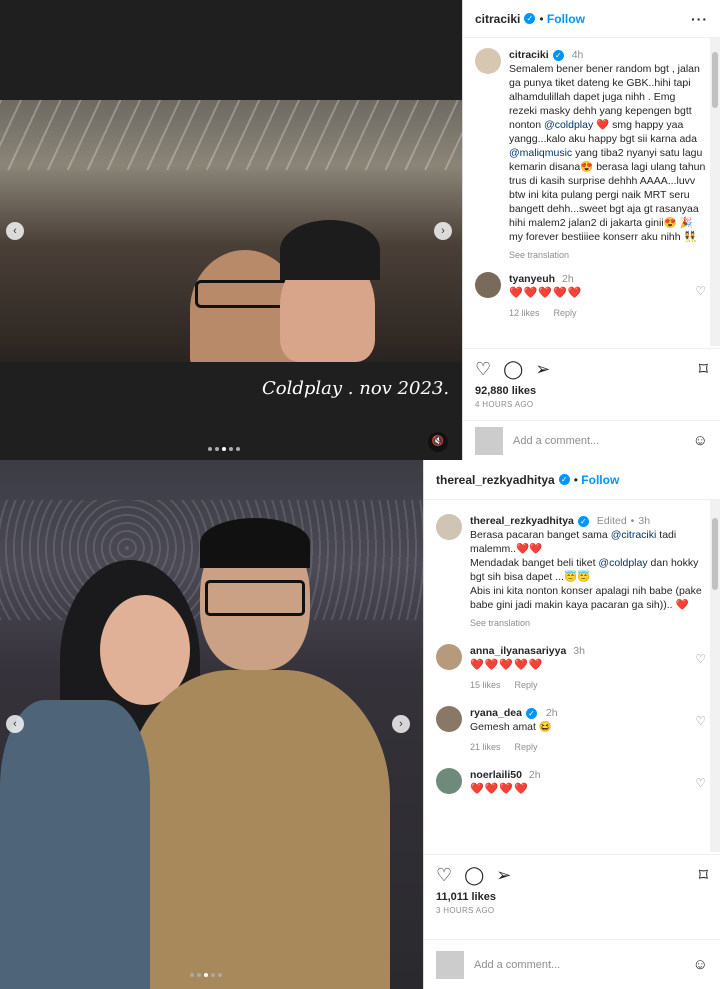  Describe the element at coordinates (499, 789) in the screenshot. I see `comment-text: ❤️❤️❤️❤️` at that location.